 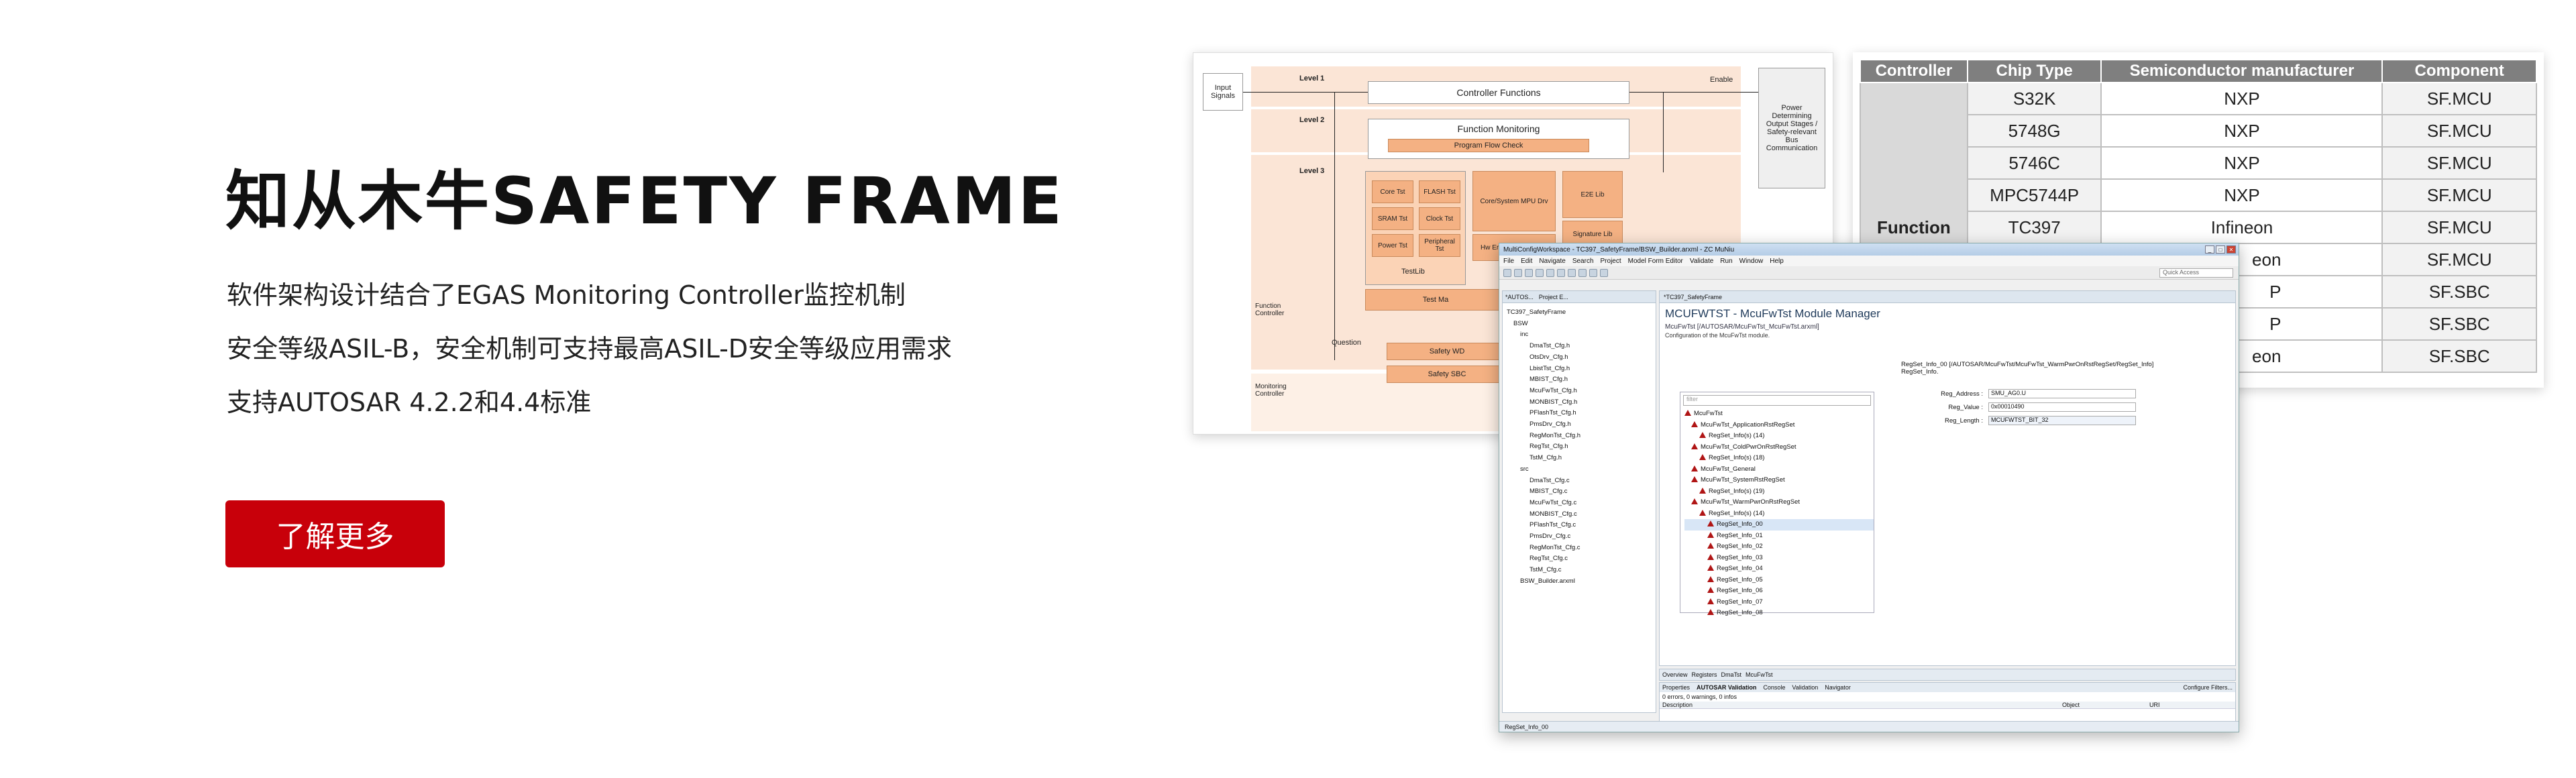 What do you see at coordinates (2241, 71) in the screenshot?
I see `column-header: Semiconductor manufacturer` at bounding box center [2241, 71].